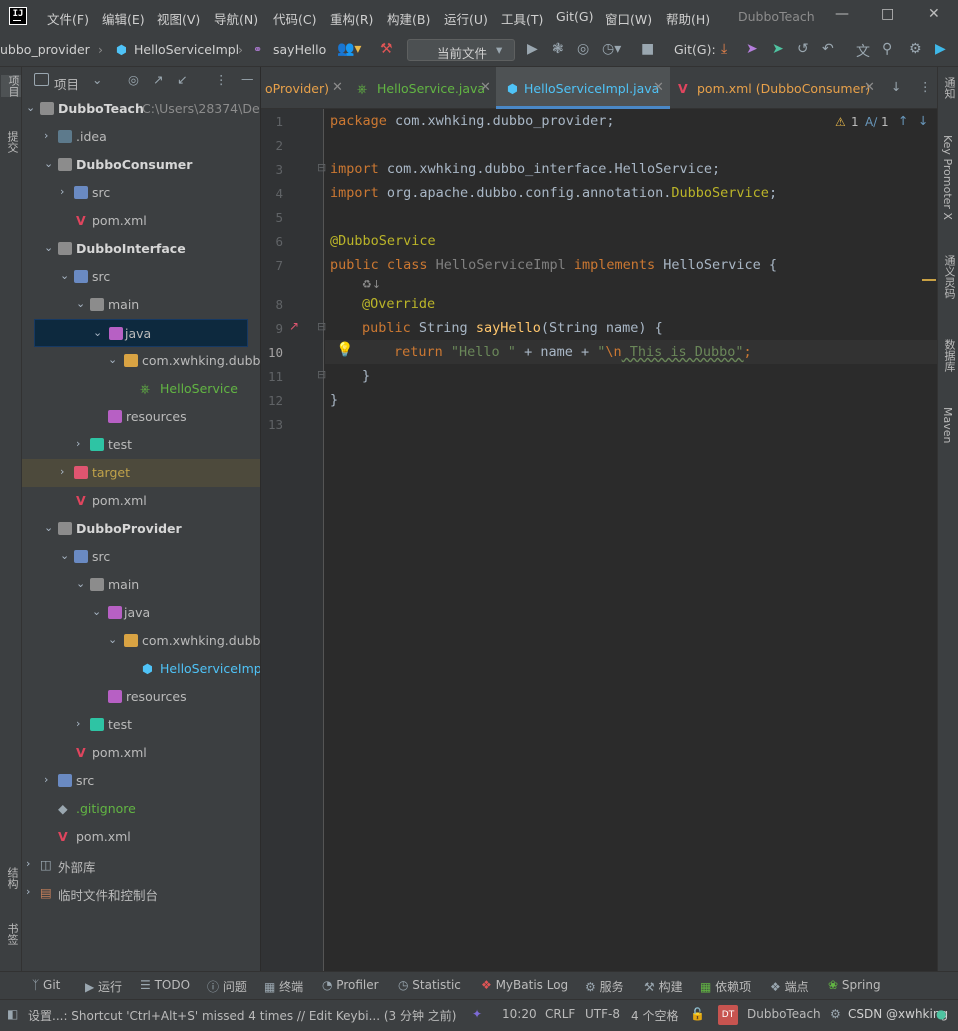 The width and height of the screenshot is (958, 1031). Describe the element at coordinates (903, 120) in the screenshot. I see `prev-highlight-icon: ↑` at that location.